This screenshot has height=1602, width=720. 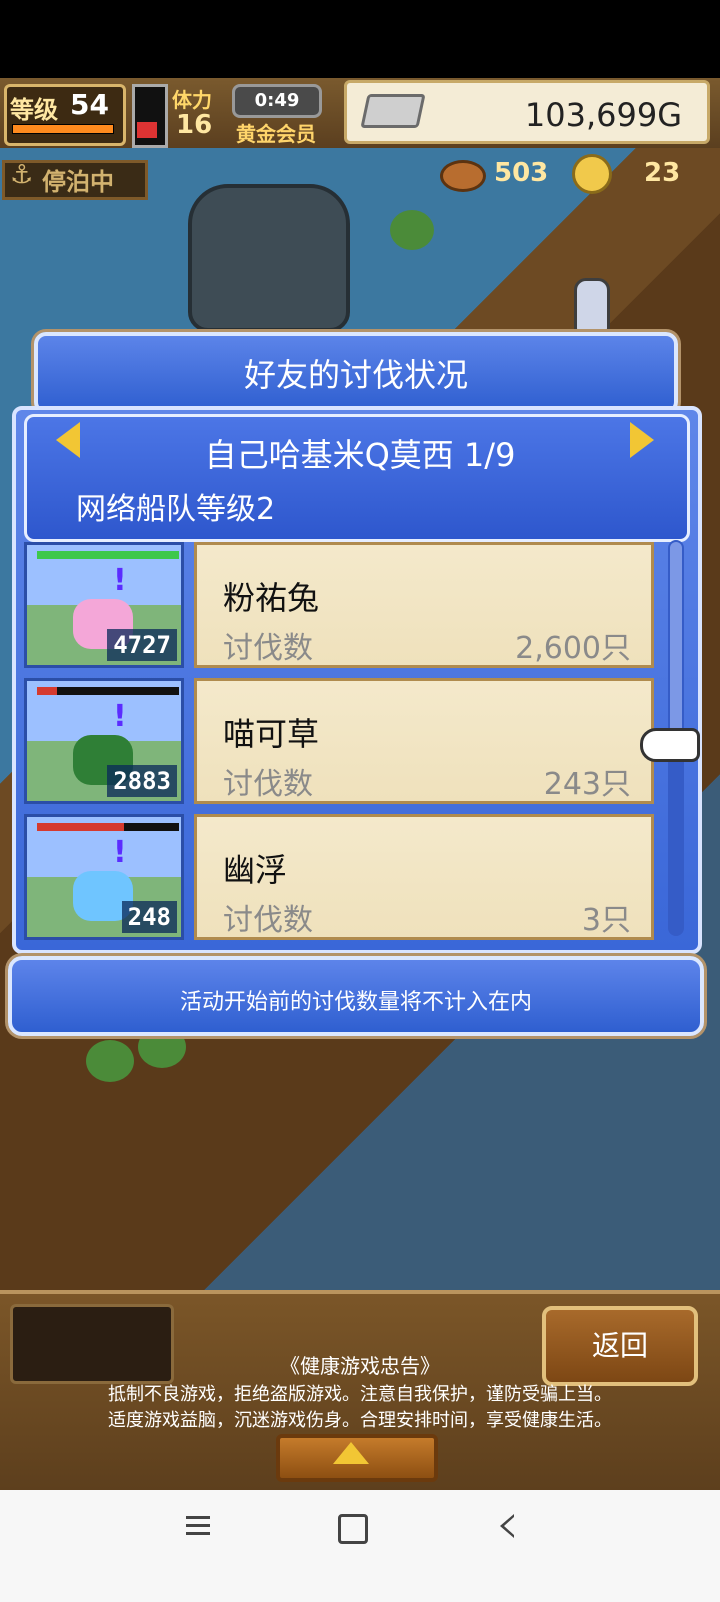 What do you see at coordinates (147, 130) in the screenshot?
I see `stamina-fill` at bounding box center [147, 130].